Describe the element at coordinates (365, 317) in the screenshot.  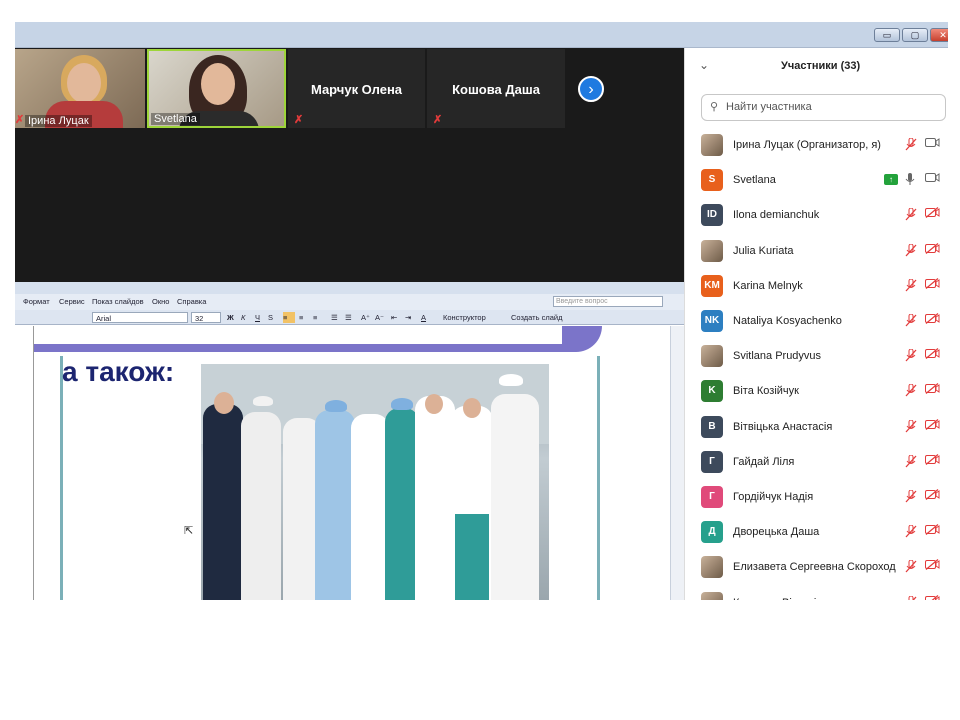
I see `increase-font-icon: A⁺` at that location.